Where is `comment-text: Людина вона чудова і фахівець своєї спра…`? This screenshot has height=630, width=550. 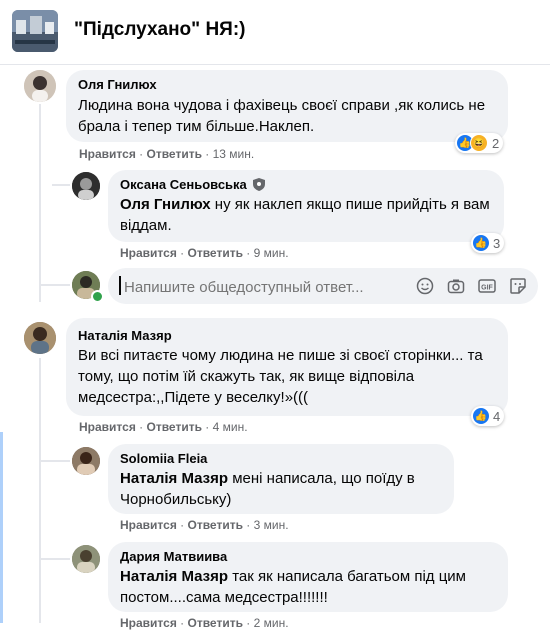
comment-text: Людина вона чудова і фахівець своєї спра… is located at coordinates (282, 116).